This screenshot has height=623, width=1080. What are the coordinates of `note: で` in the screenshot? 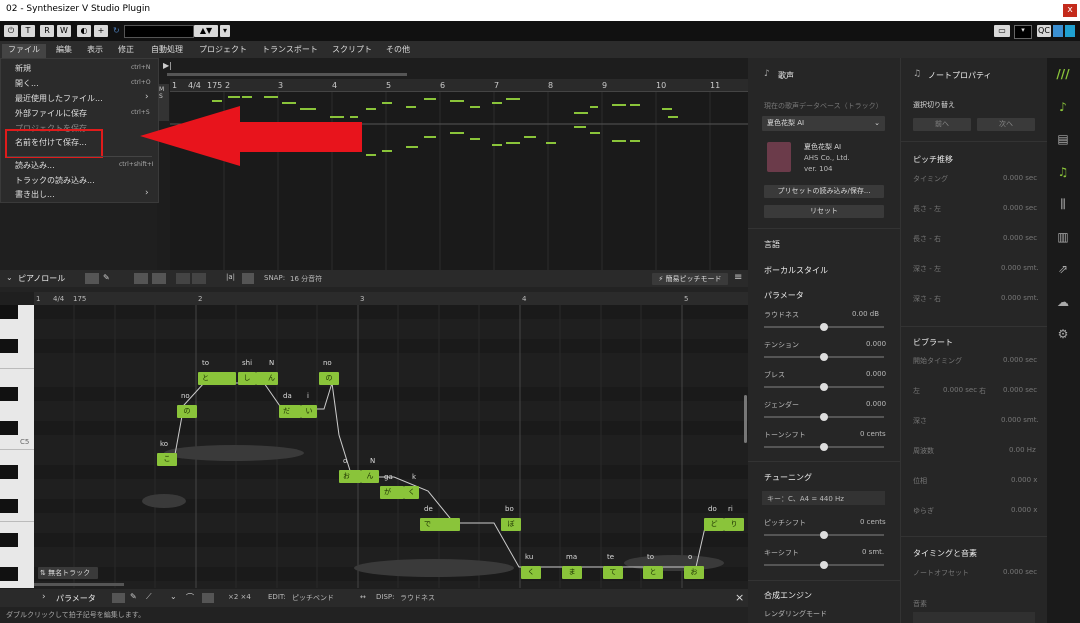 It's located at (440, 524).